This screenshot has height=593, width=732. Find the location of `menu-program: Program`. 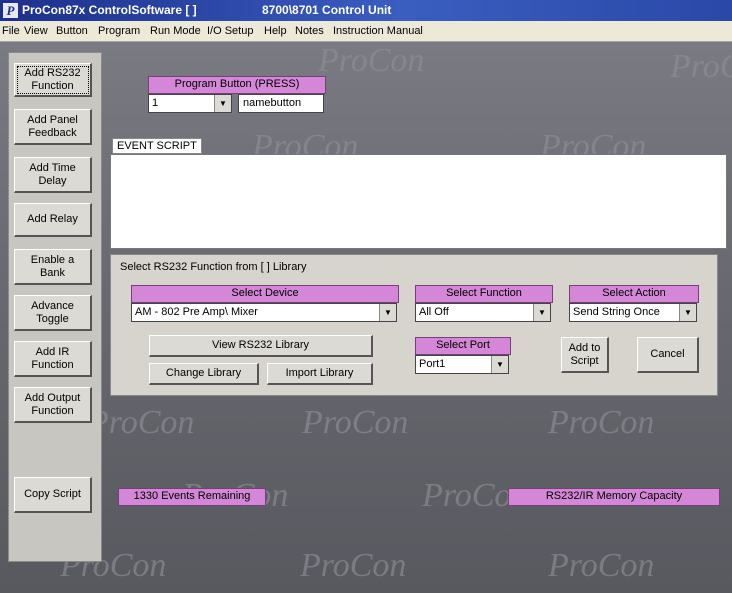

menu-program: Program is located at coordinates (119, 31).